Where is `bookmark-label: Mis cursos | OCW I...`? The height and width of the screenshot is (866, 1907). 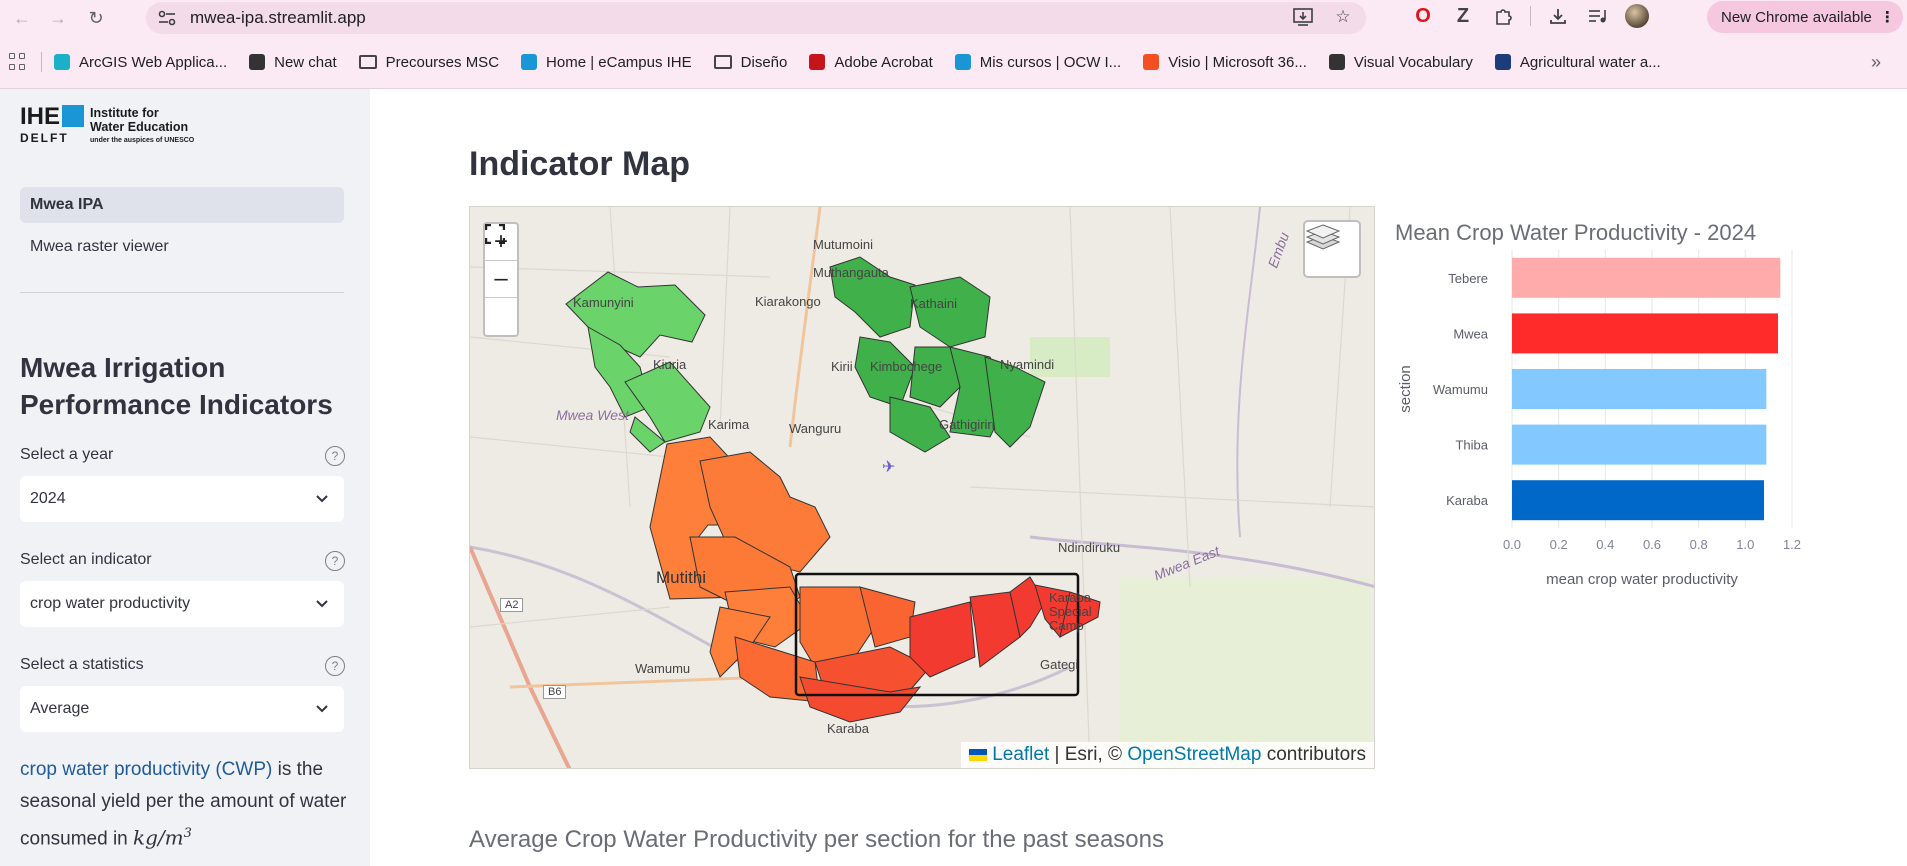 bookmark-label: Mis cursos | OCW I... is located at coordinates (1050, 62).